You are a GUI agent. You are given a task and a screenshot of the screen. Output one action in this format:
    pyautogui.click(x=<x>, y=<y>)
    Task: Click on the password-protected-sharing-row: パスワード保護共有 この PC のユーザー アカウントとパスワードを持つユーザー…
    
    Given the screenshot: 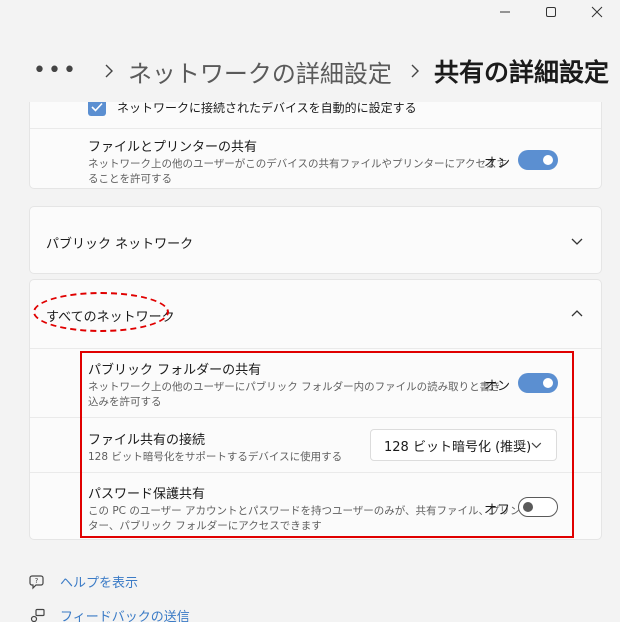 What is the action you would take?
    pyautogui.click(x=304, y=508)
    